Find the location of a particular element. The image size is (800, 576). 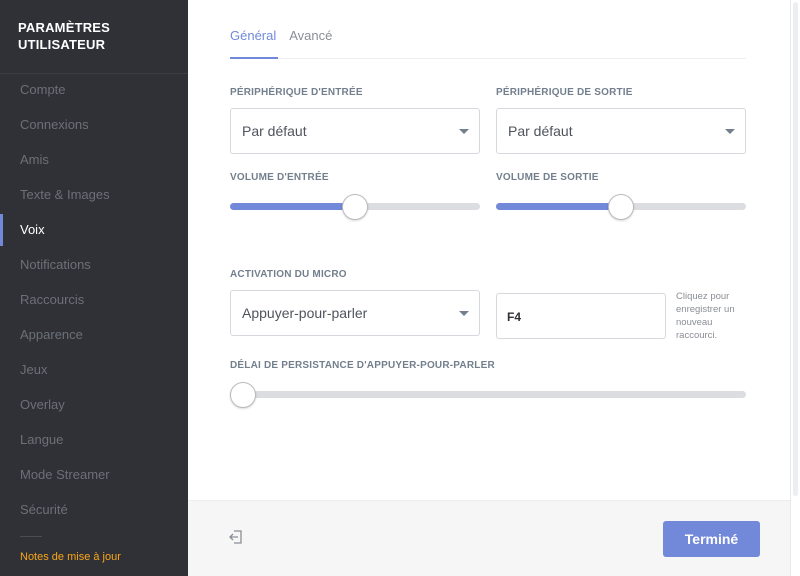

settings-tabs: Général Avancé is located at coordinates (281, 42).